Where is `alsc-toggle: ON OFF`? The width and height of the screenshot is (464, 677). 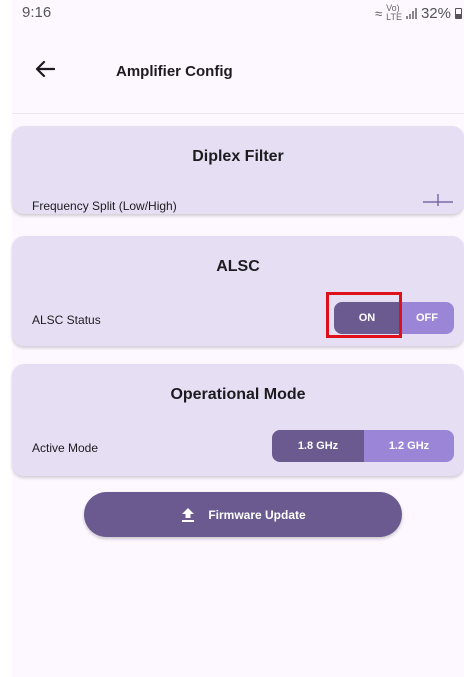 alsc-toggle: ON OFF is located at coordinates (394, 318).